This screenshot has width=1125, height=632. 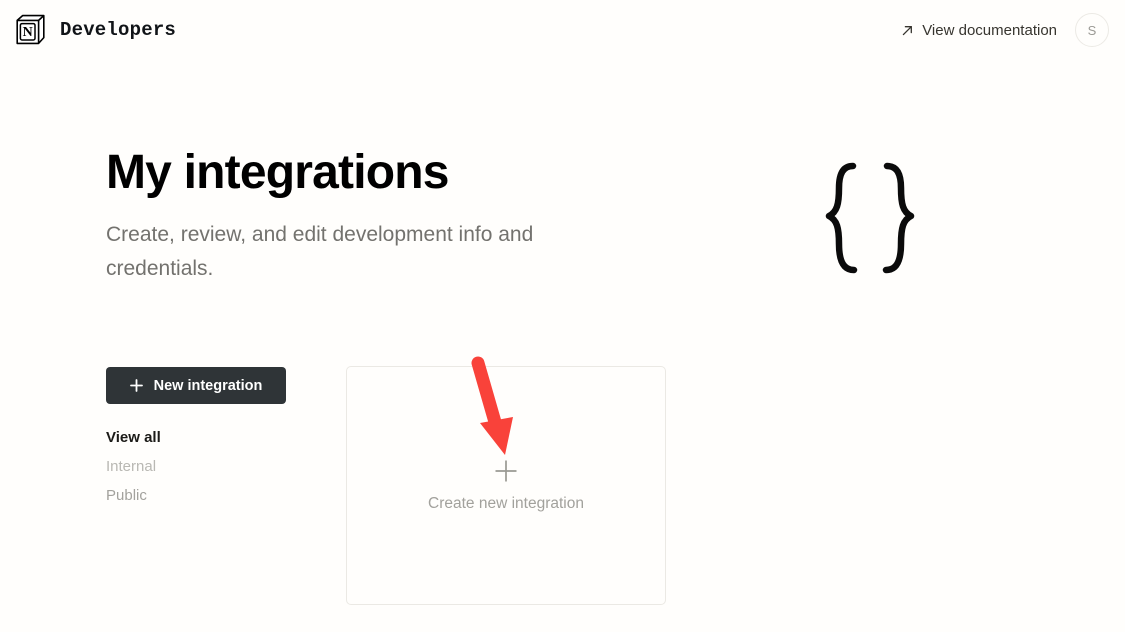 I want to click on brand-home-link: N Developers, so click(x=95, y=30).